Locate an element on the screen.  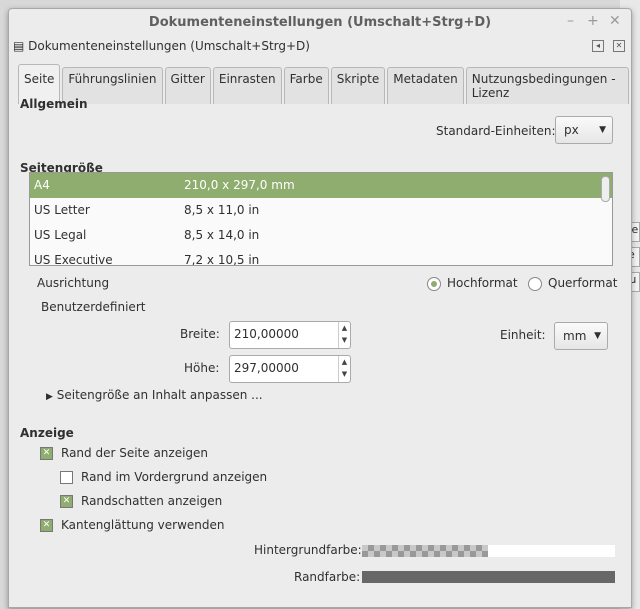
portrait-radio: Hochformat is located at coordinates (472, 283).